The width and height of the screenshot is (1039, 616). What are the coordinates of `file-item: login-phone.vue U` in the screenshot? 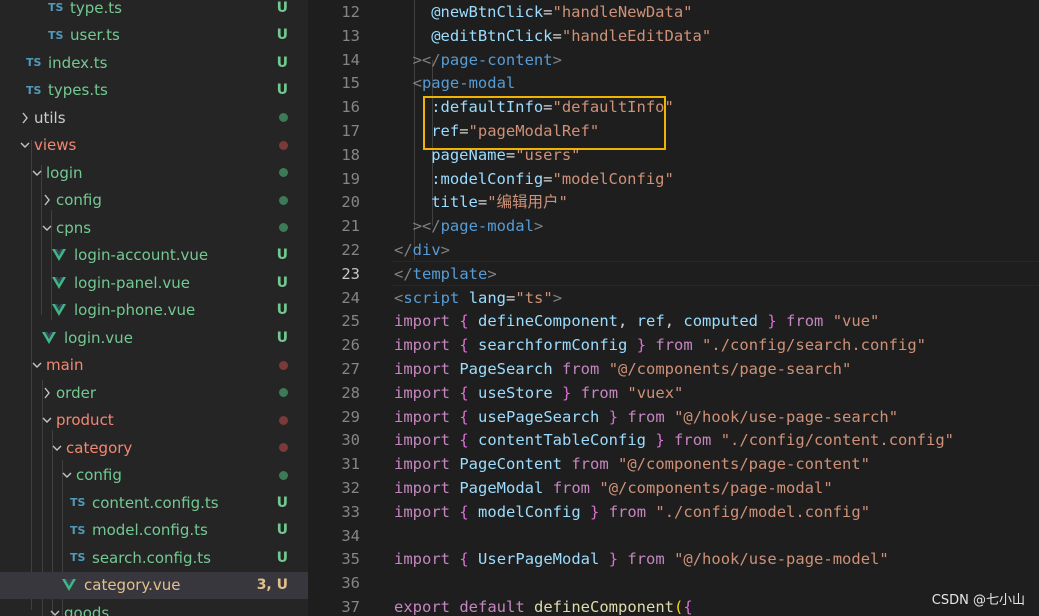 It's located at (154, 310).